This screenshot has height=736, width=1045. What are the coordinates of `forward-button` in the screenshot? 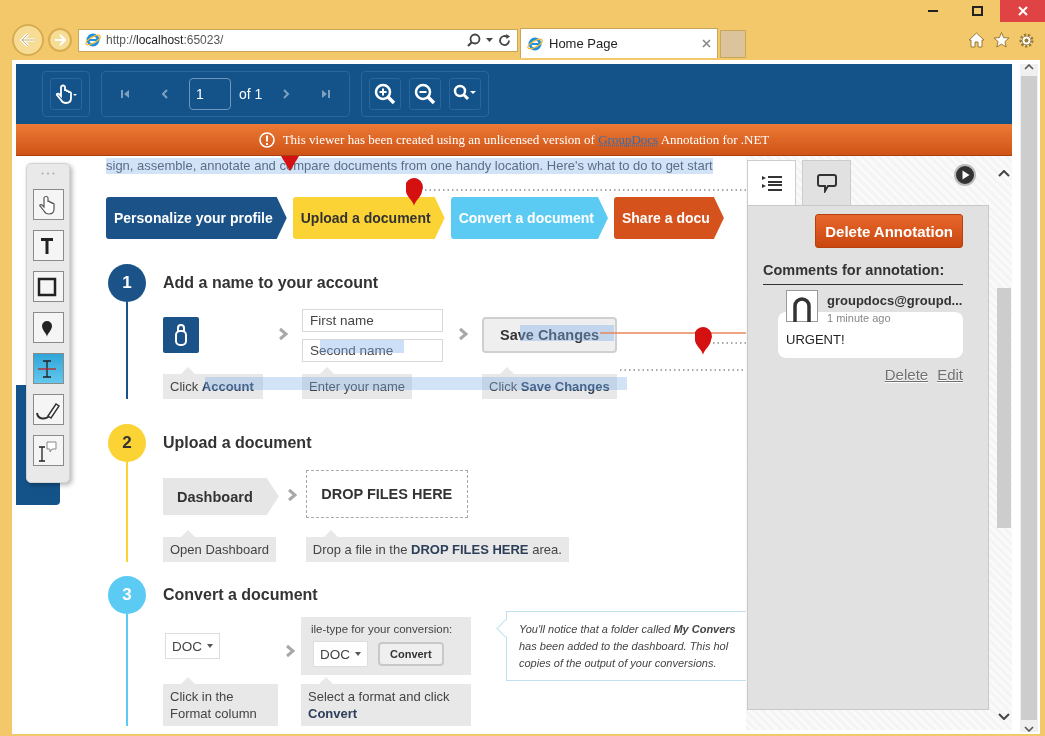 It's located at (60, 40).